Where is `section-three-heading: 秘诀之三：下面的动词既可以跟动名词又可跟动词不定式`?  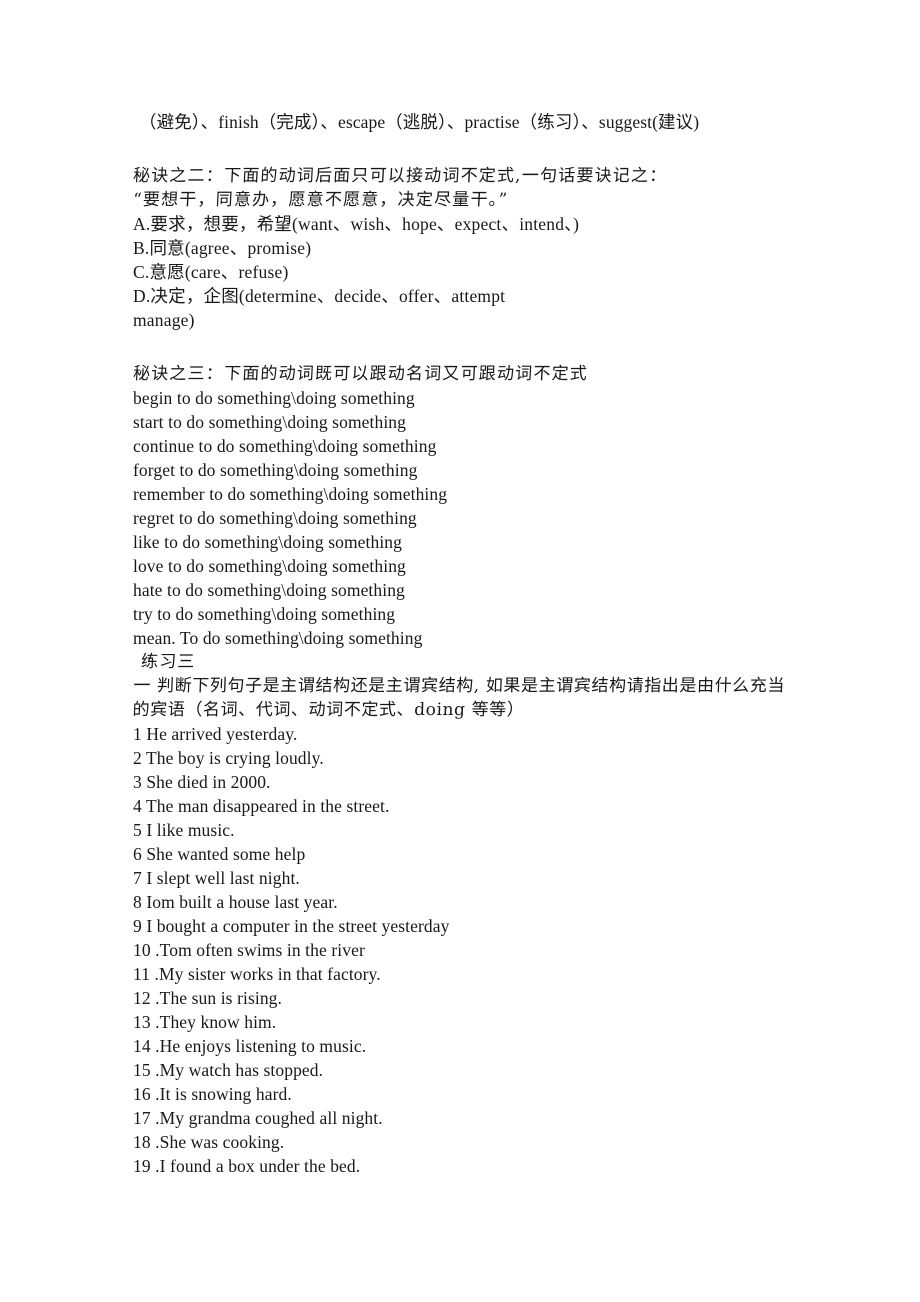
section-three-heading: 秘诀之三：下面的动词既可以跟动名词又可跟动词不定式 is located at coordinates (360, 374).